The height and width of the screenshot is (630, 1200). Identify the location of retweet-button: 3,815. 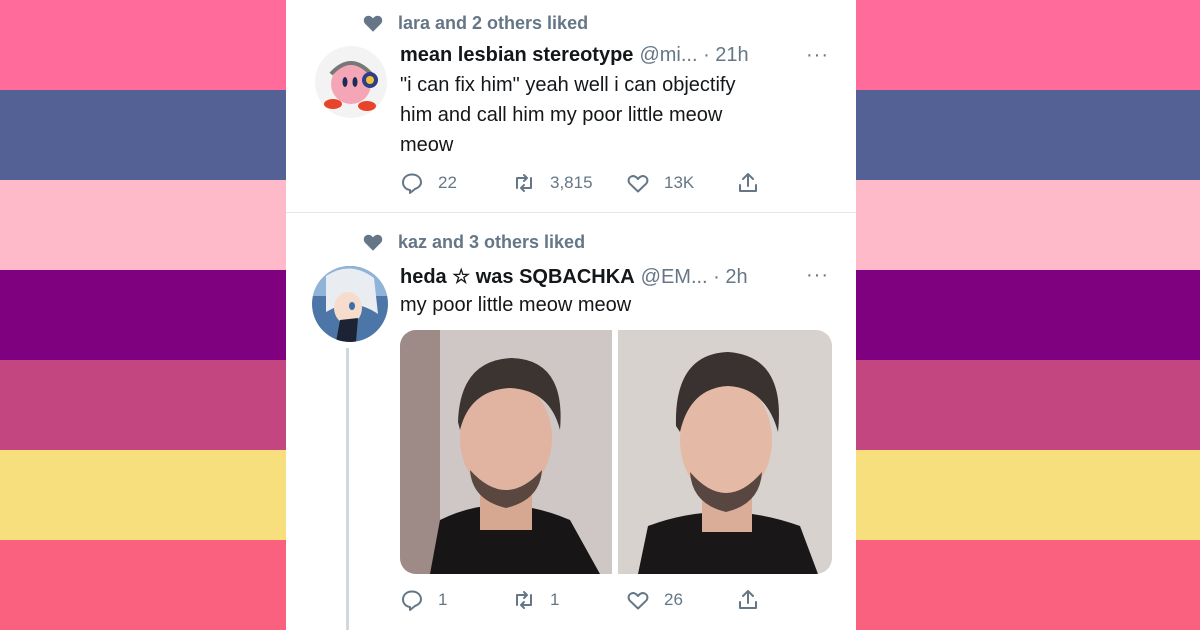
(552, 183).